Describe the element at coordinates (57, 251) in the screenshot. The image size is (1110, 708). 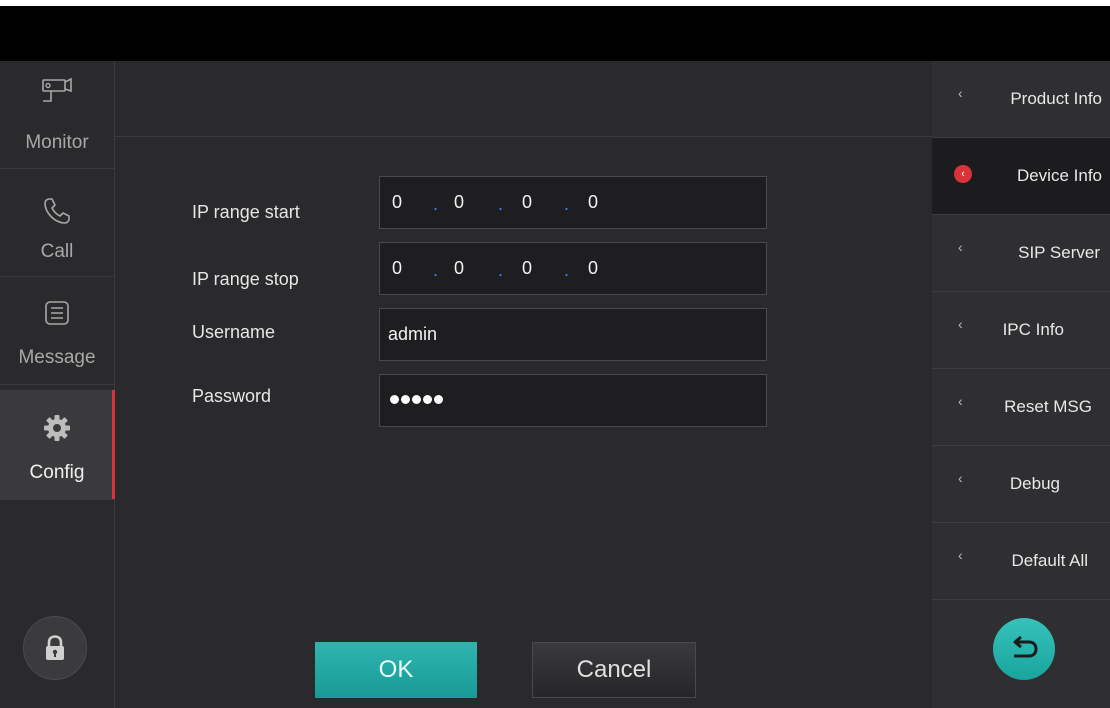
I see `nav-call-label: Call` at that location.